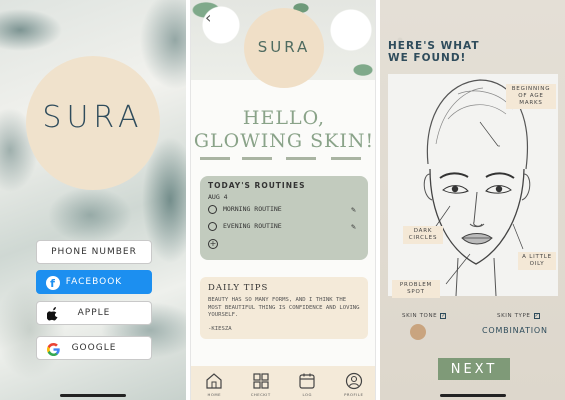  I want to click on nav-log: LOG, so click(307, 384).